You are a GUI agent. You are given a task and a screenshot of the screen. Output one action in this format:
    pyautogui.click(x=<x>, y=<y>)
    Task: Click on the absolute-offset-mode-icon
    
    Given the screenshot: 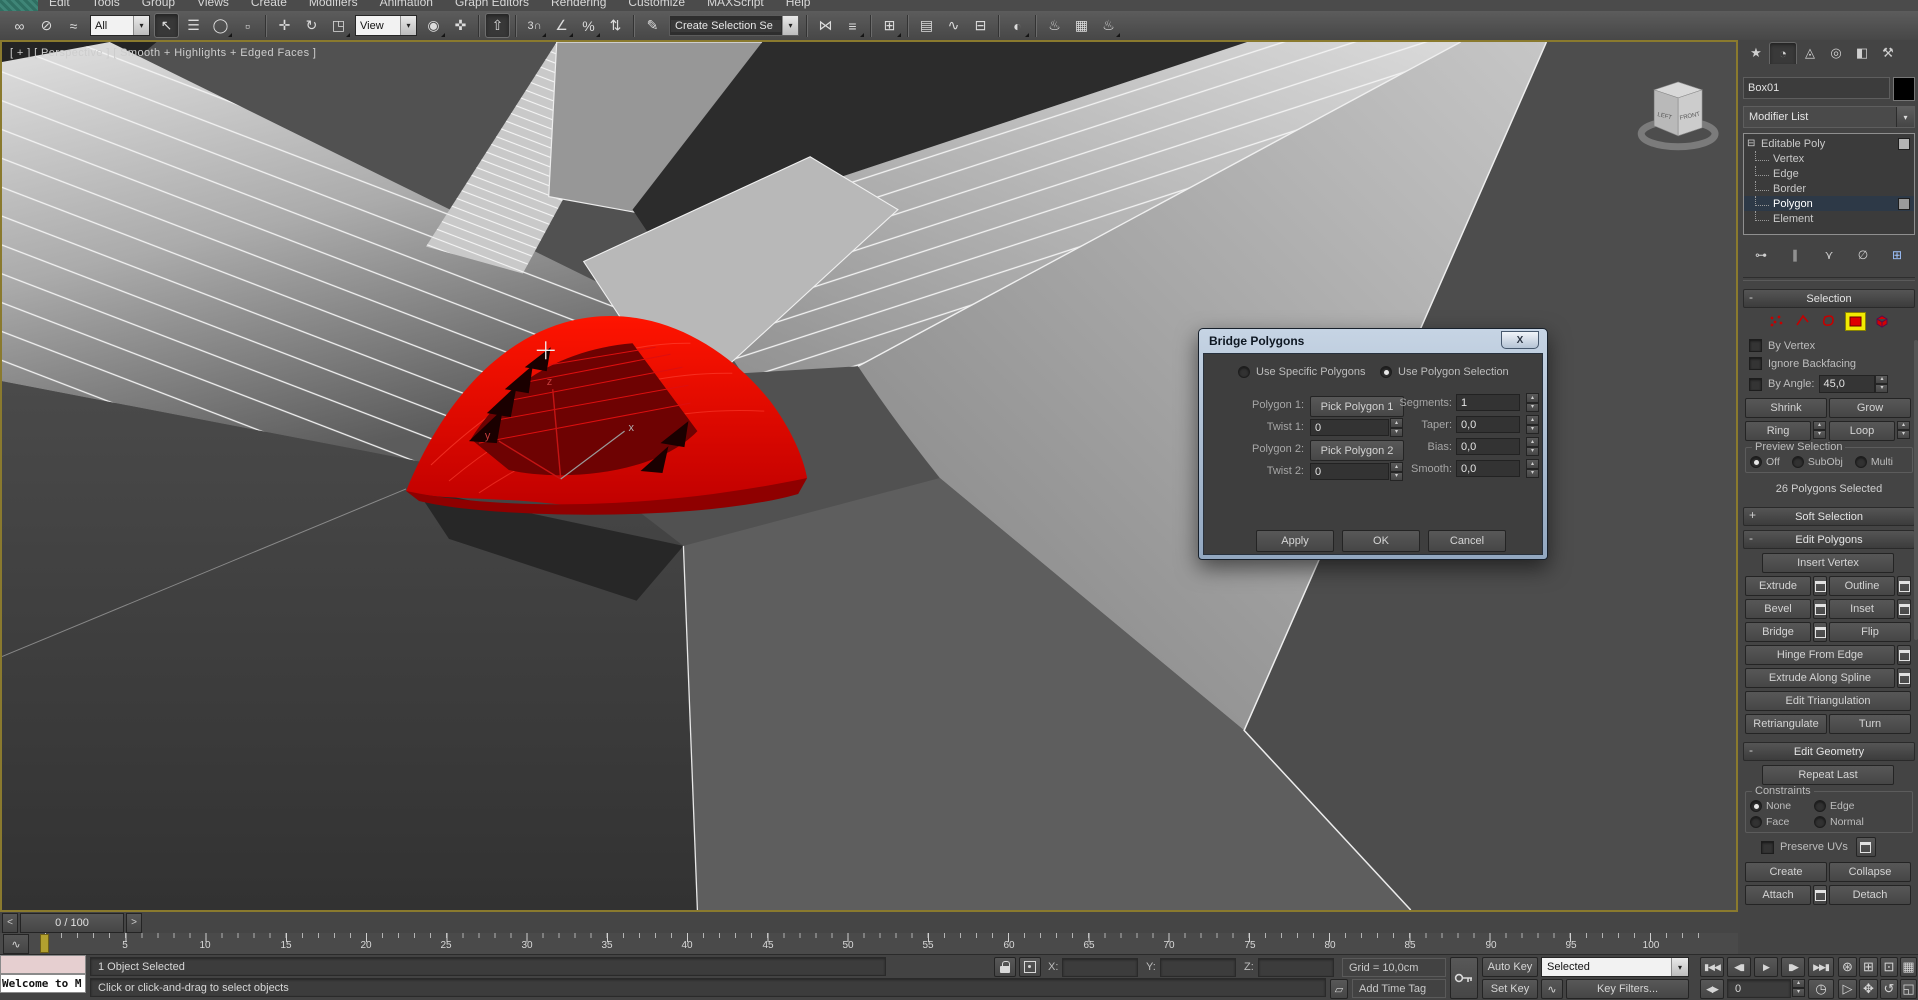 What is the action you would take?
    pyautogui.click(x=1030, y=967)
    